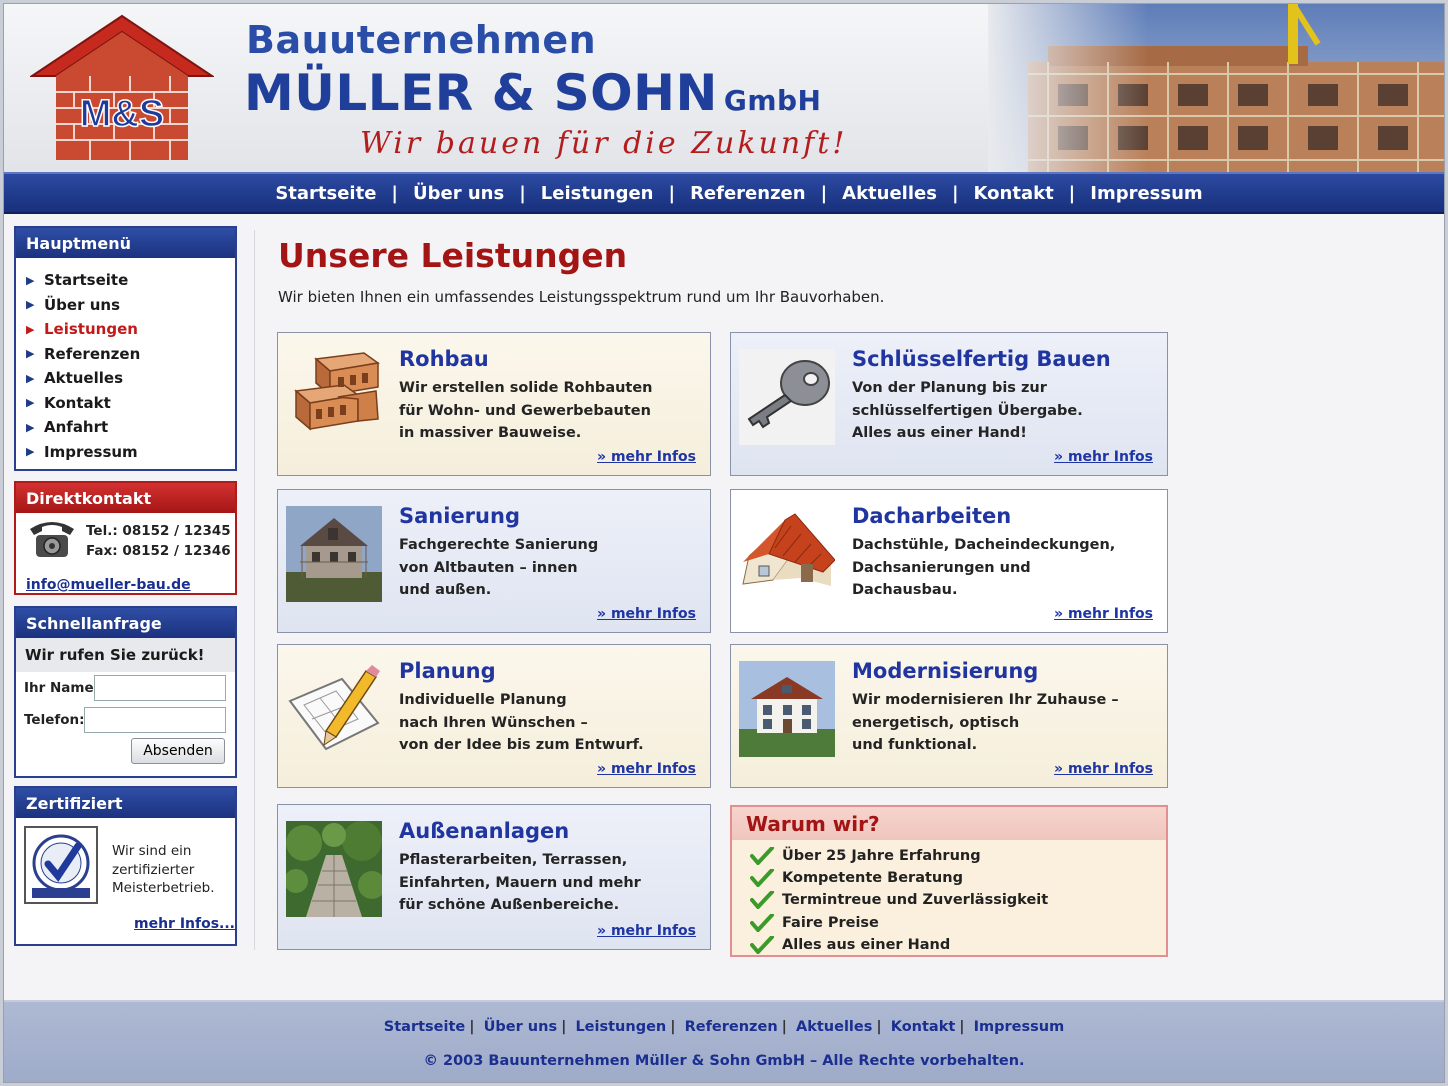  Describe the element at coordinates (872, 878) in the screenshot. I see `why-us-item: Kompetente Beratung` at that location.